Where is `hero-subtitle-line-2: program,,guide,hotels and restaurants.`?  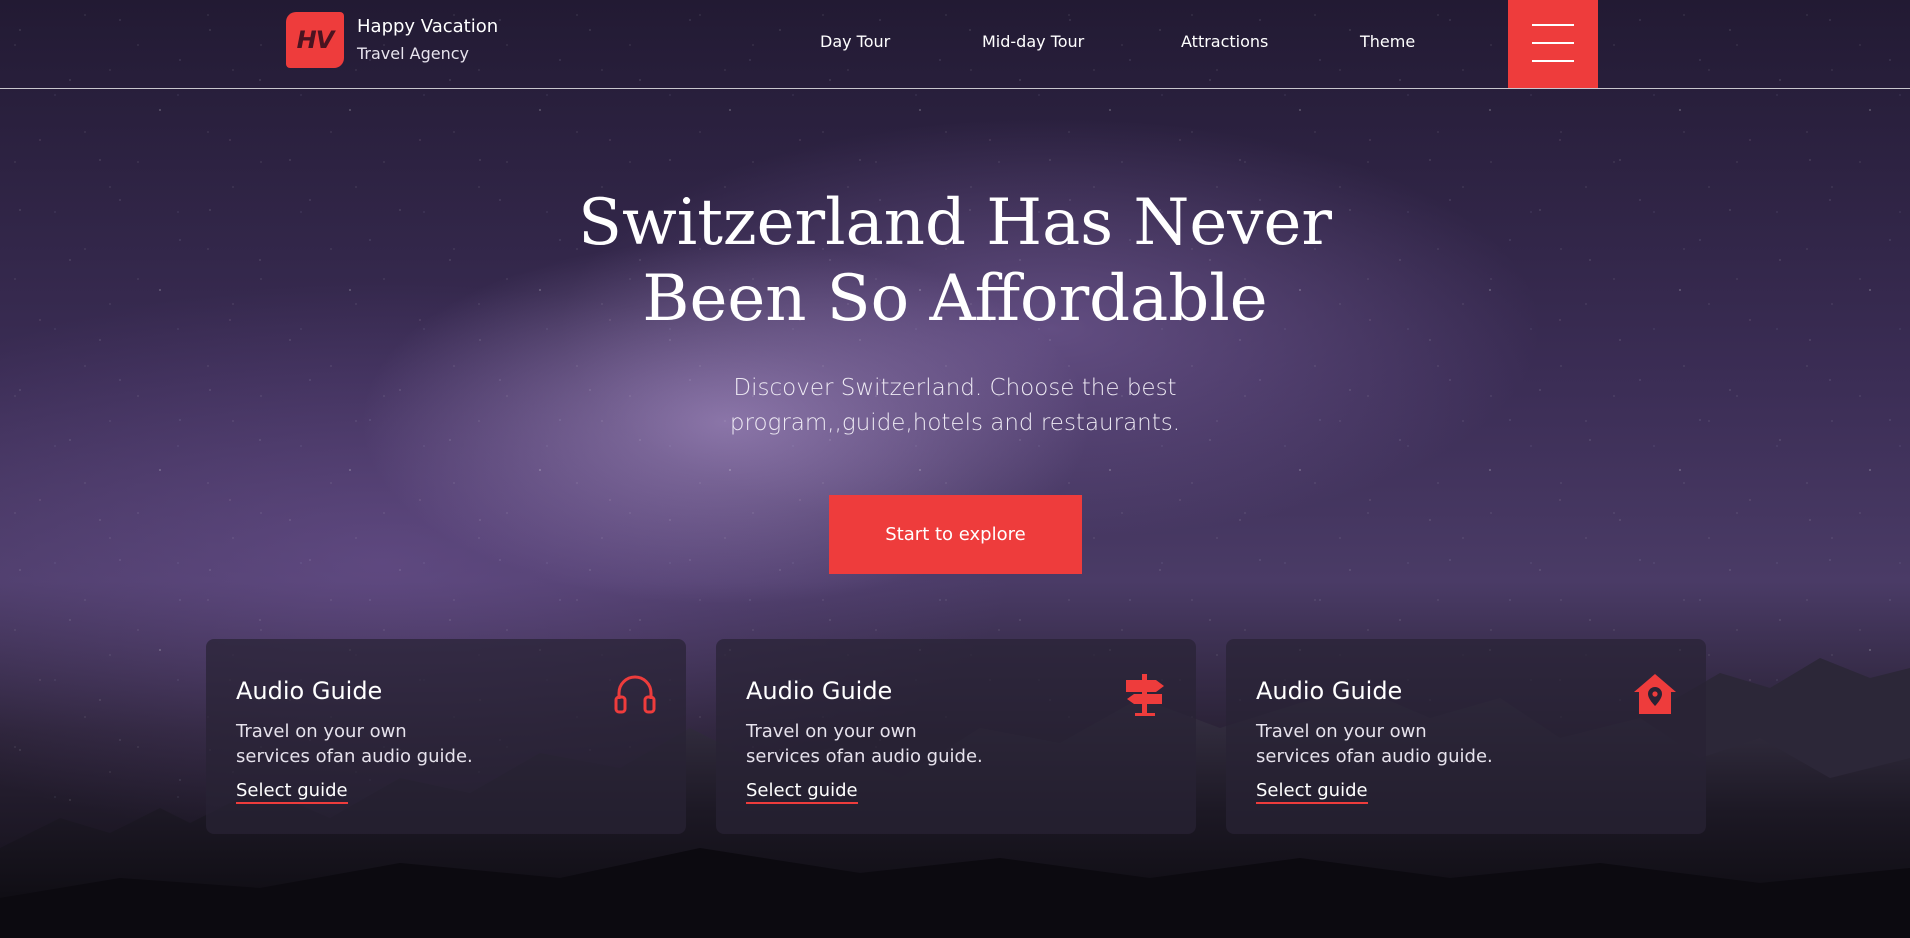 hero-subtitle-line-2: program,,guide,hotels and restaurants. is located at coordinates (955, 423).